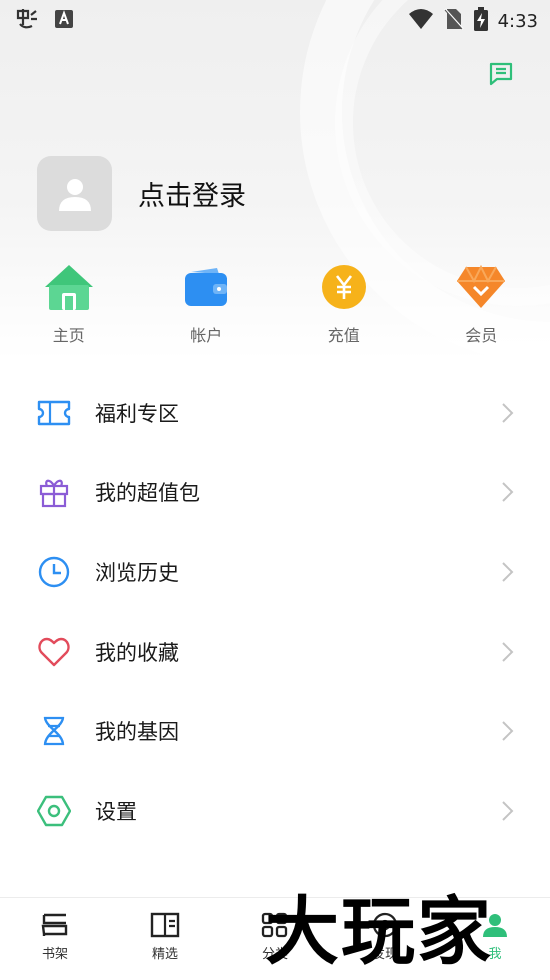  Describe the element at coordinates (501, 74) in the screenshot. I see `message-icon` at that location.